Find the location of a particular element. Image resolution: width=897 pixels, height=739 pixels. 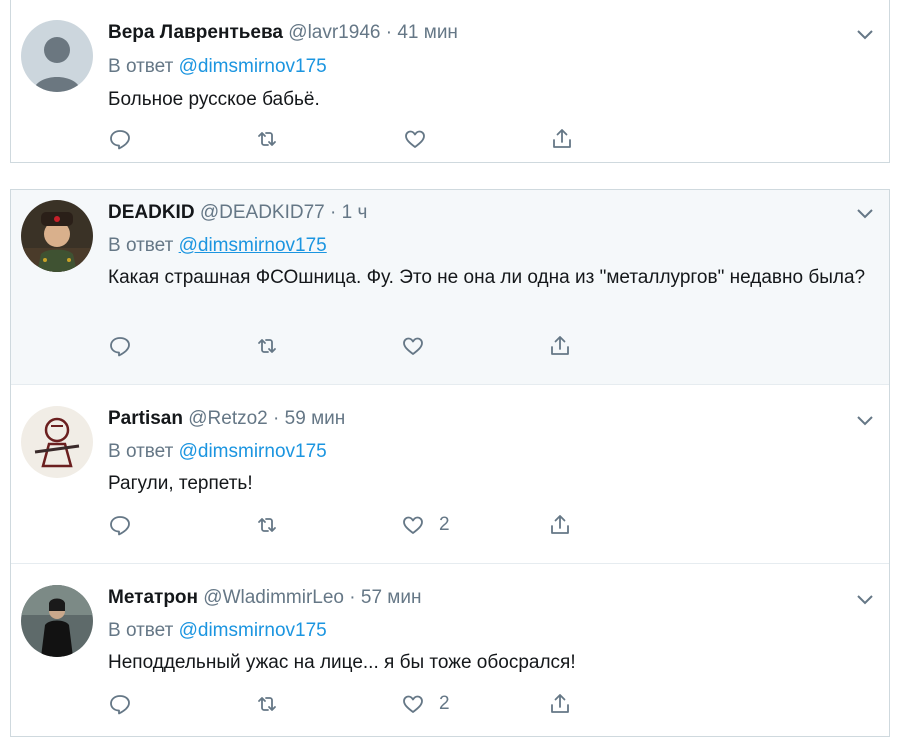

timestamp: 59 мин is located at coordinates (315, 418).